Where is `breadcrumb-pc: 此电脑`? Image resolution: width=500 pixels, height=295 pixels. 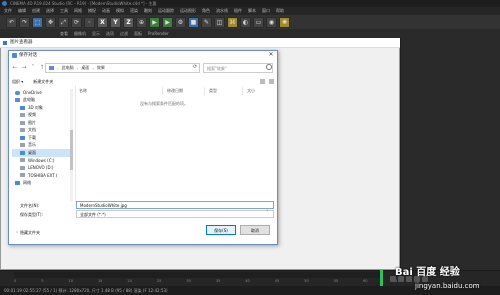 breadcrumb-pc: 此电脑 is located at coordinates (68, 68).